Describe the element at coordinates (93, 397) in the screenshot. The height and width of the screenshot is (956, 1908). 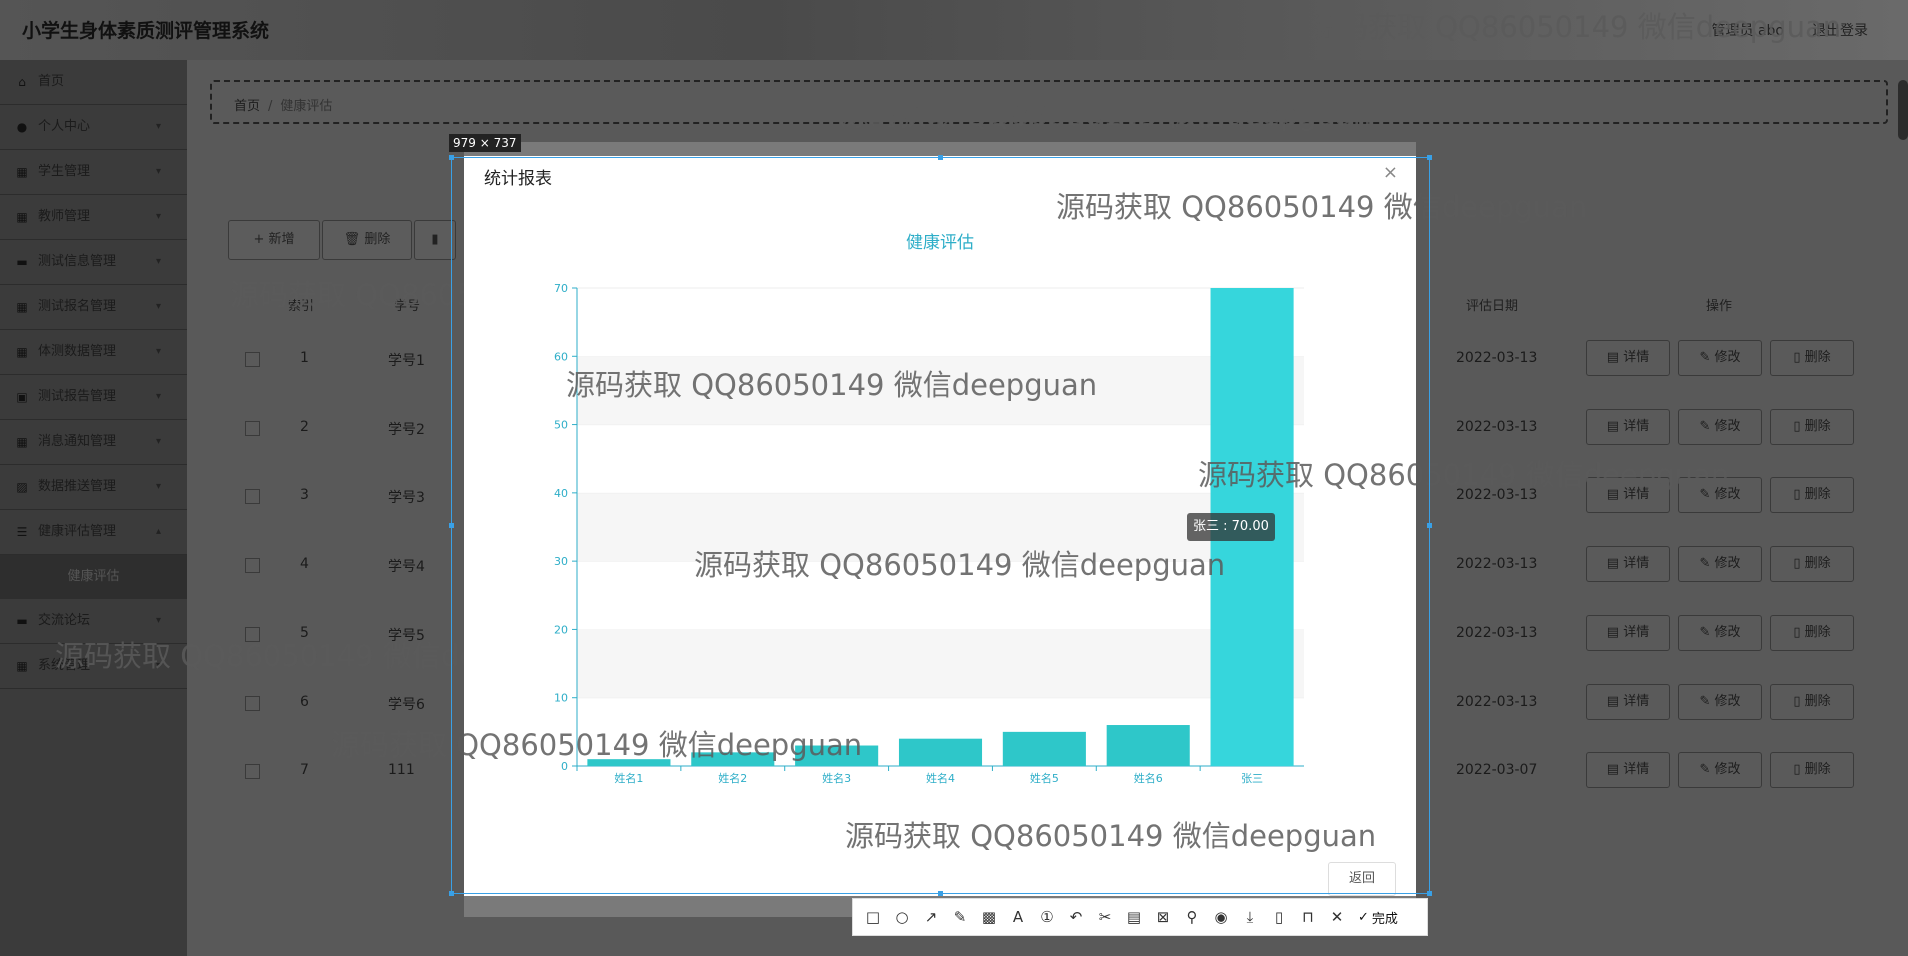
I see `sidebar-item-test-report: ▣ 测试报告管理 ▾` at that location.